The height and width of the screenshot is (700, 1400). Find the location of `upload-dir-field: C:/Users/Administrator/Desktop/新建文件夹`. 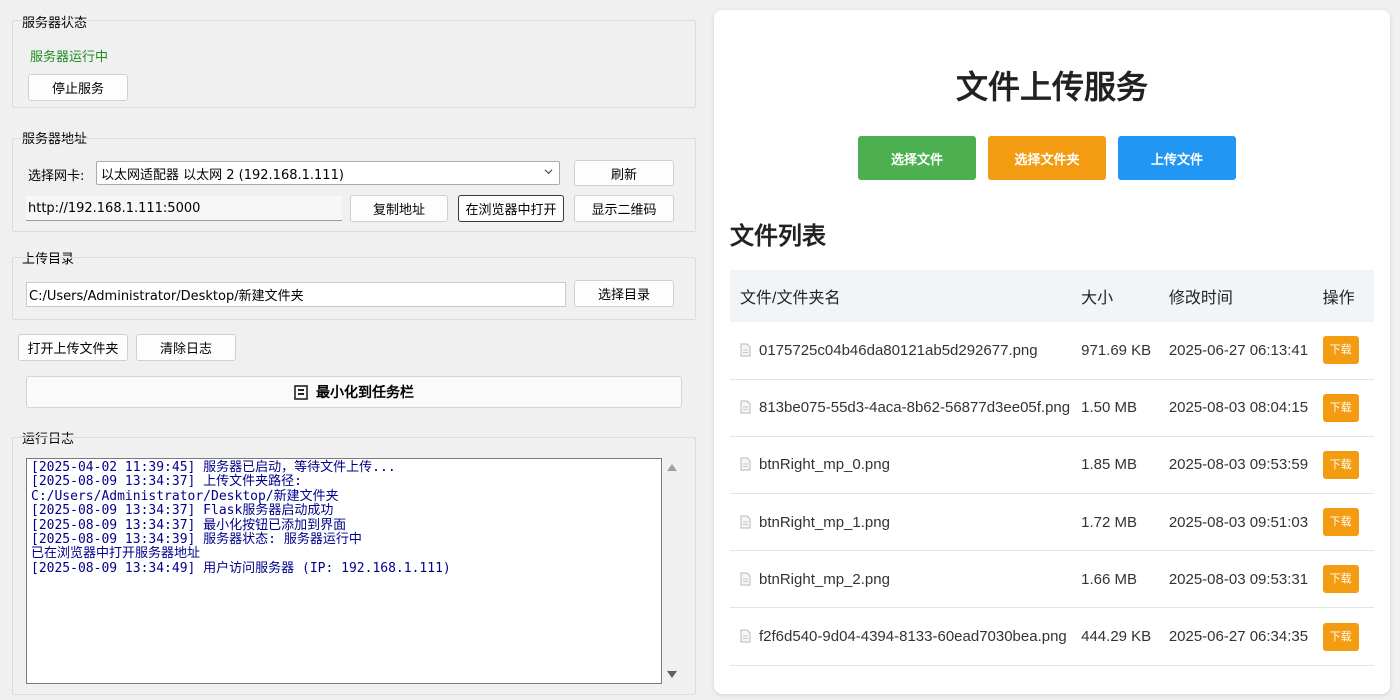

upload-dir-field: C:/Users/Administrator/Desktop/新建文件夹 is located at coordinates (296, 294).